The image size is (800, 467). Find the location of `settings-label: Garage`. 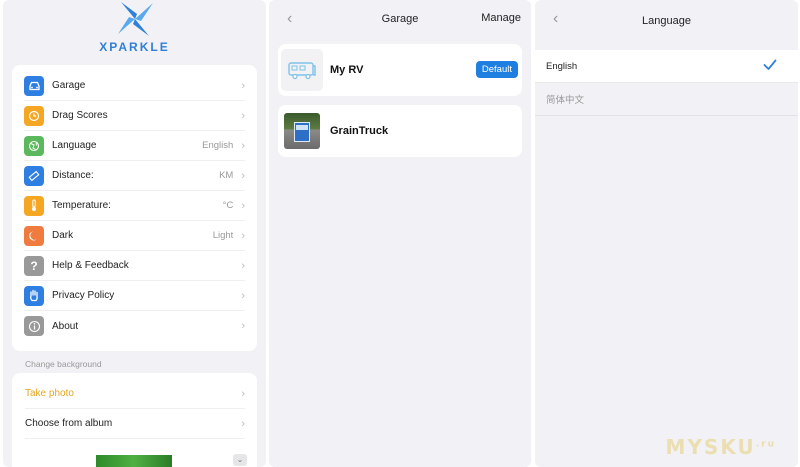

settings-label: Garage is located at coordinates (69, 85).